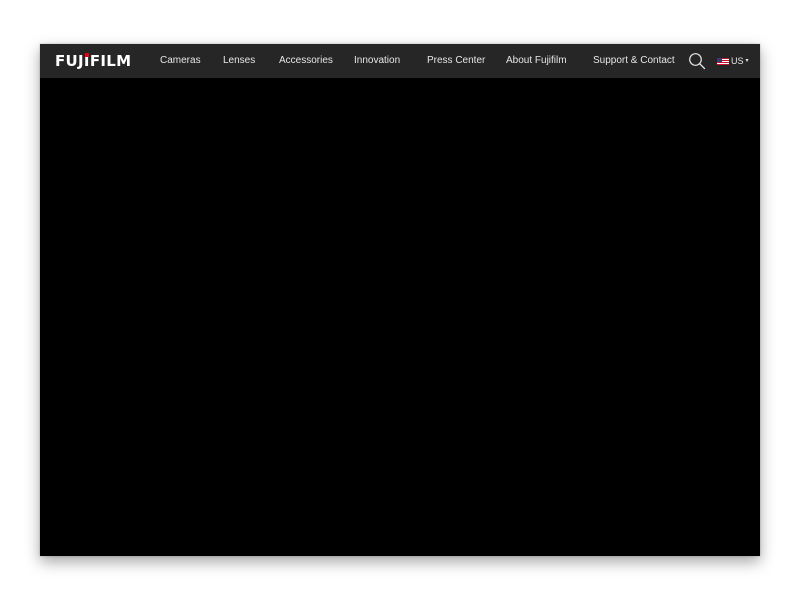 The height and width of the screenshot is (600, 800). I want to click on nav-item-accessories: Accessories, so click(306, 61).